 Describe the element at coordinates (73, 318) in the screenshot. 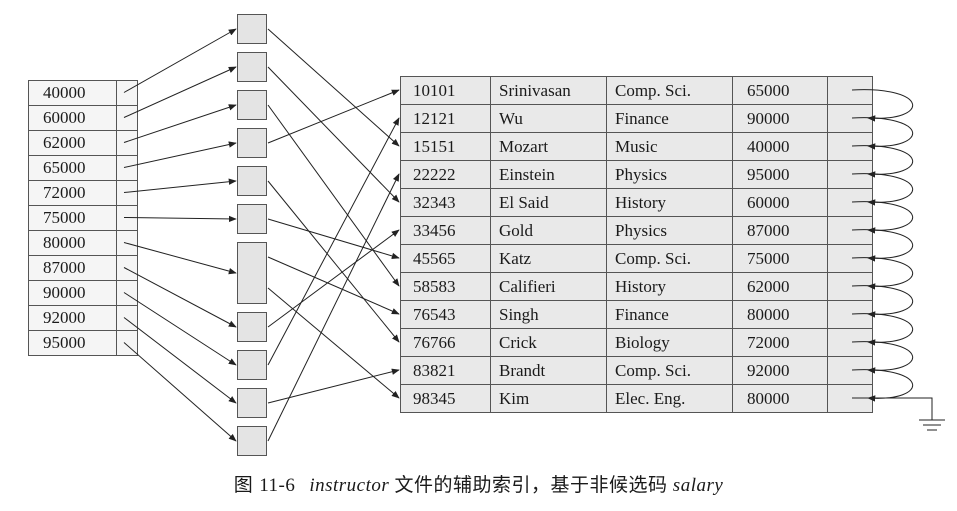

I see `index-key: 92000` at that location.